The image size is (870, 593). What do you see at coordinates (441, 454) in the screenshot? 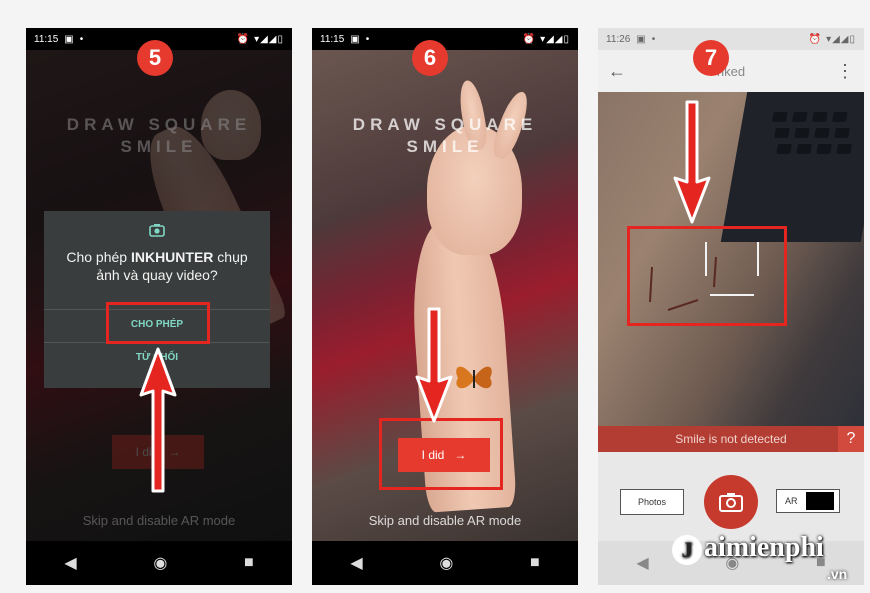
I see `highlight-i-did-button` at bounding box center [441, 454].